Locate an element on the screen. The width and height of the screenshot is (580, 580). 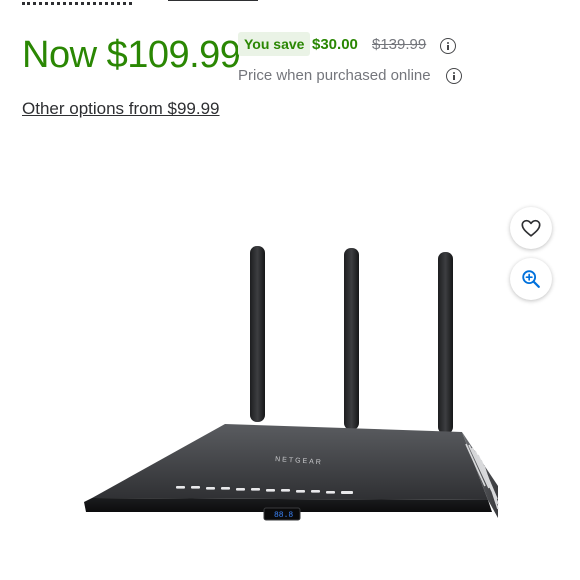
reviews-link-underline is located at coordinates (213, 0).